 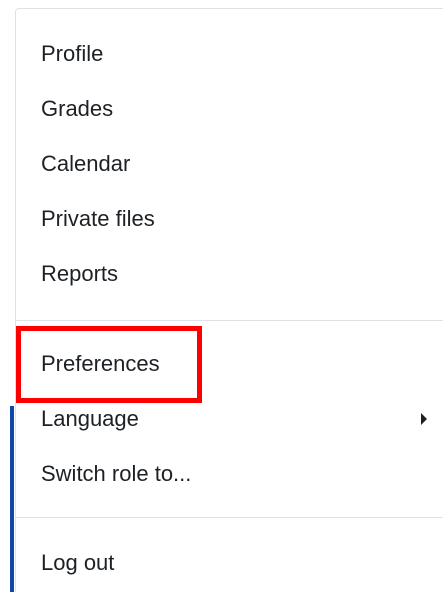 I want to click on menu-item-private-files: Private files, so click(x=229, y=219).